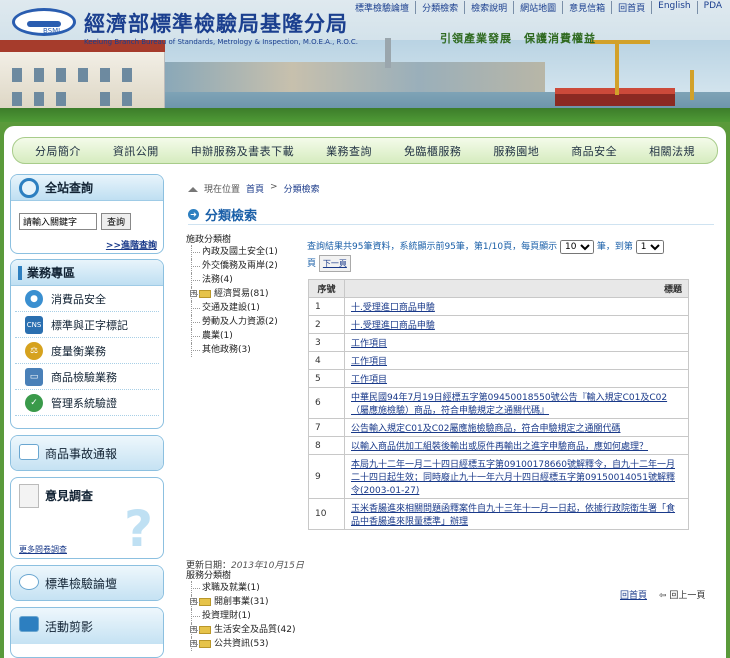 Image resolution: width=730 pixels, height=658 pixels. Describe the element at coordinates (334, 263) in the screenshot. I see `next-page-button: 下一頁` at that location.